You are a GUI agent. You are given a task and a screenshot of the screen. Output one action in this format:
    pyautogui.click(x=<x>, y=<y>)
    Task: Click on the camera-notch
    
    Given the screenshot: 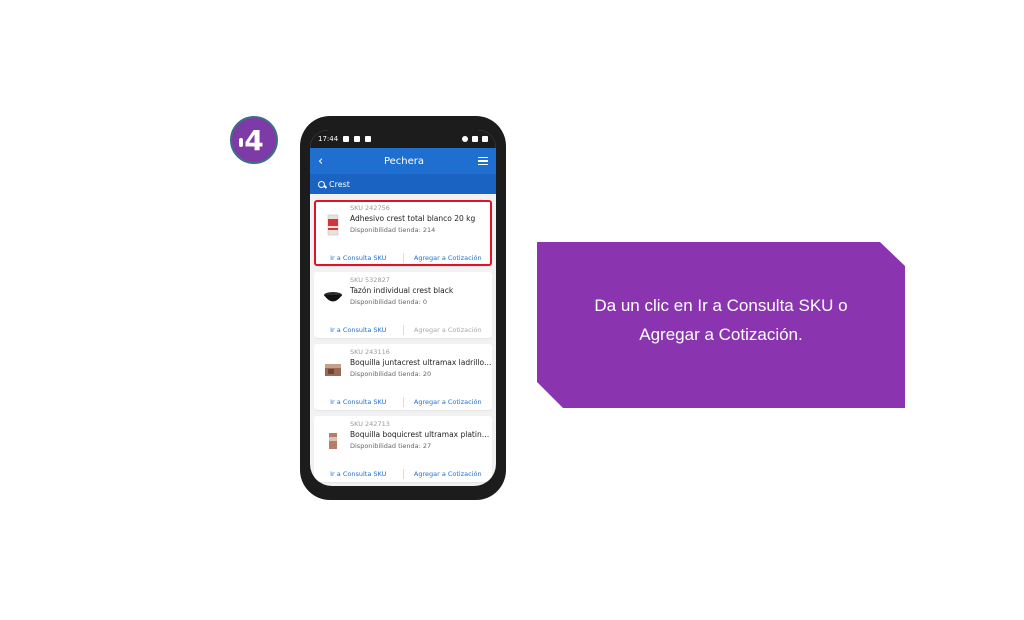 What is the action you would take?
    pyautogui.click(x=405, y=139)
    